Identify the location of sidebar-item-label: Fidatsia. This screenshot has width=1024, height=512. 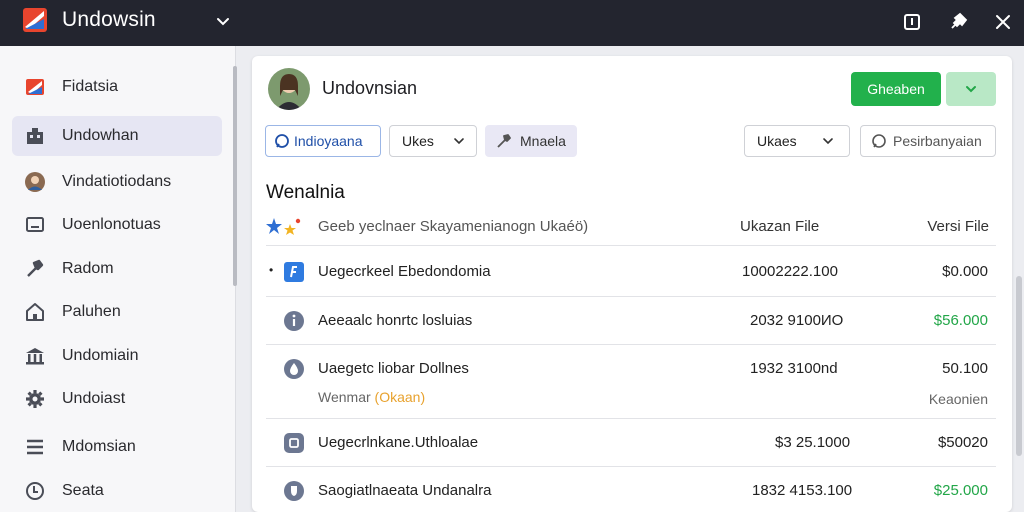
(90, 86).